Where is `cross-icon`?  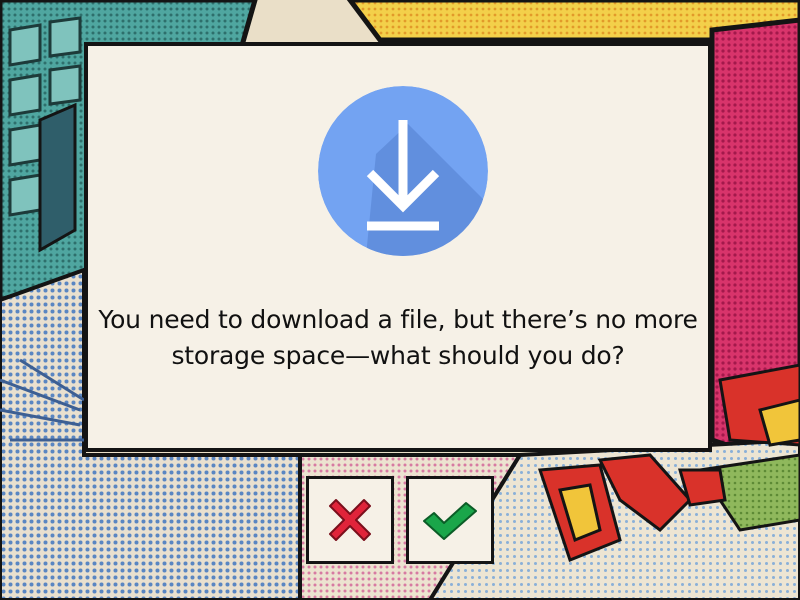
cross-icon is located at coordinates (350, 520).